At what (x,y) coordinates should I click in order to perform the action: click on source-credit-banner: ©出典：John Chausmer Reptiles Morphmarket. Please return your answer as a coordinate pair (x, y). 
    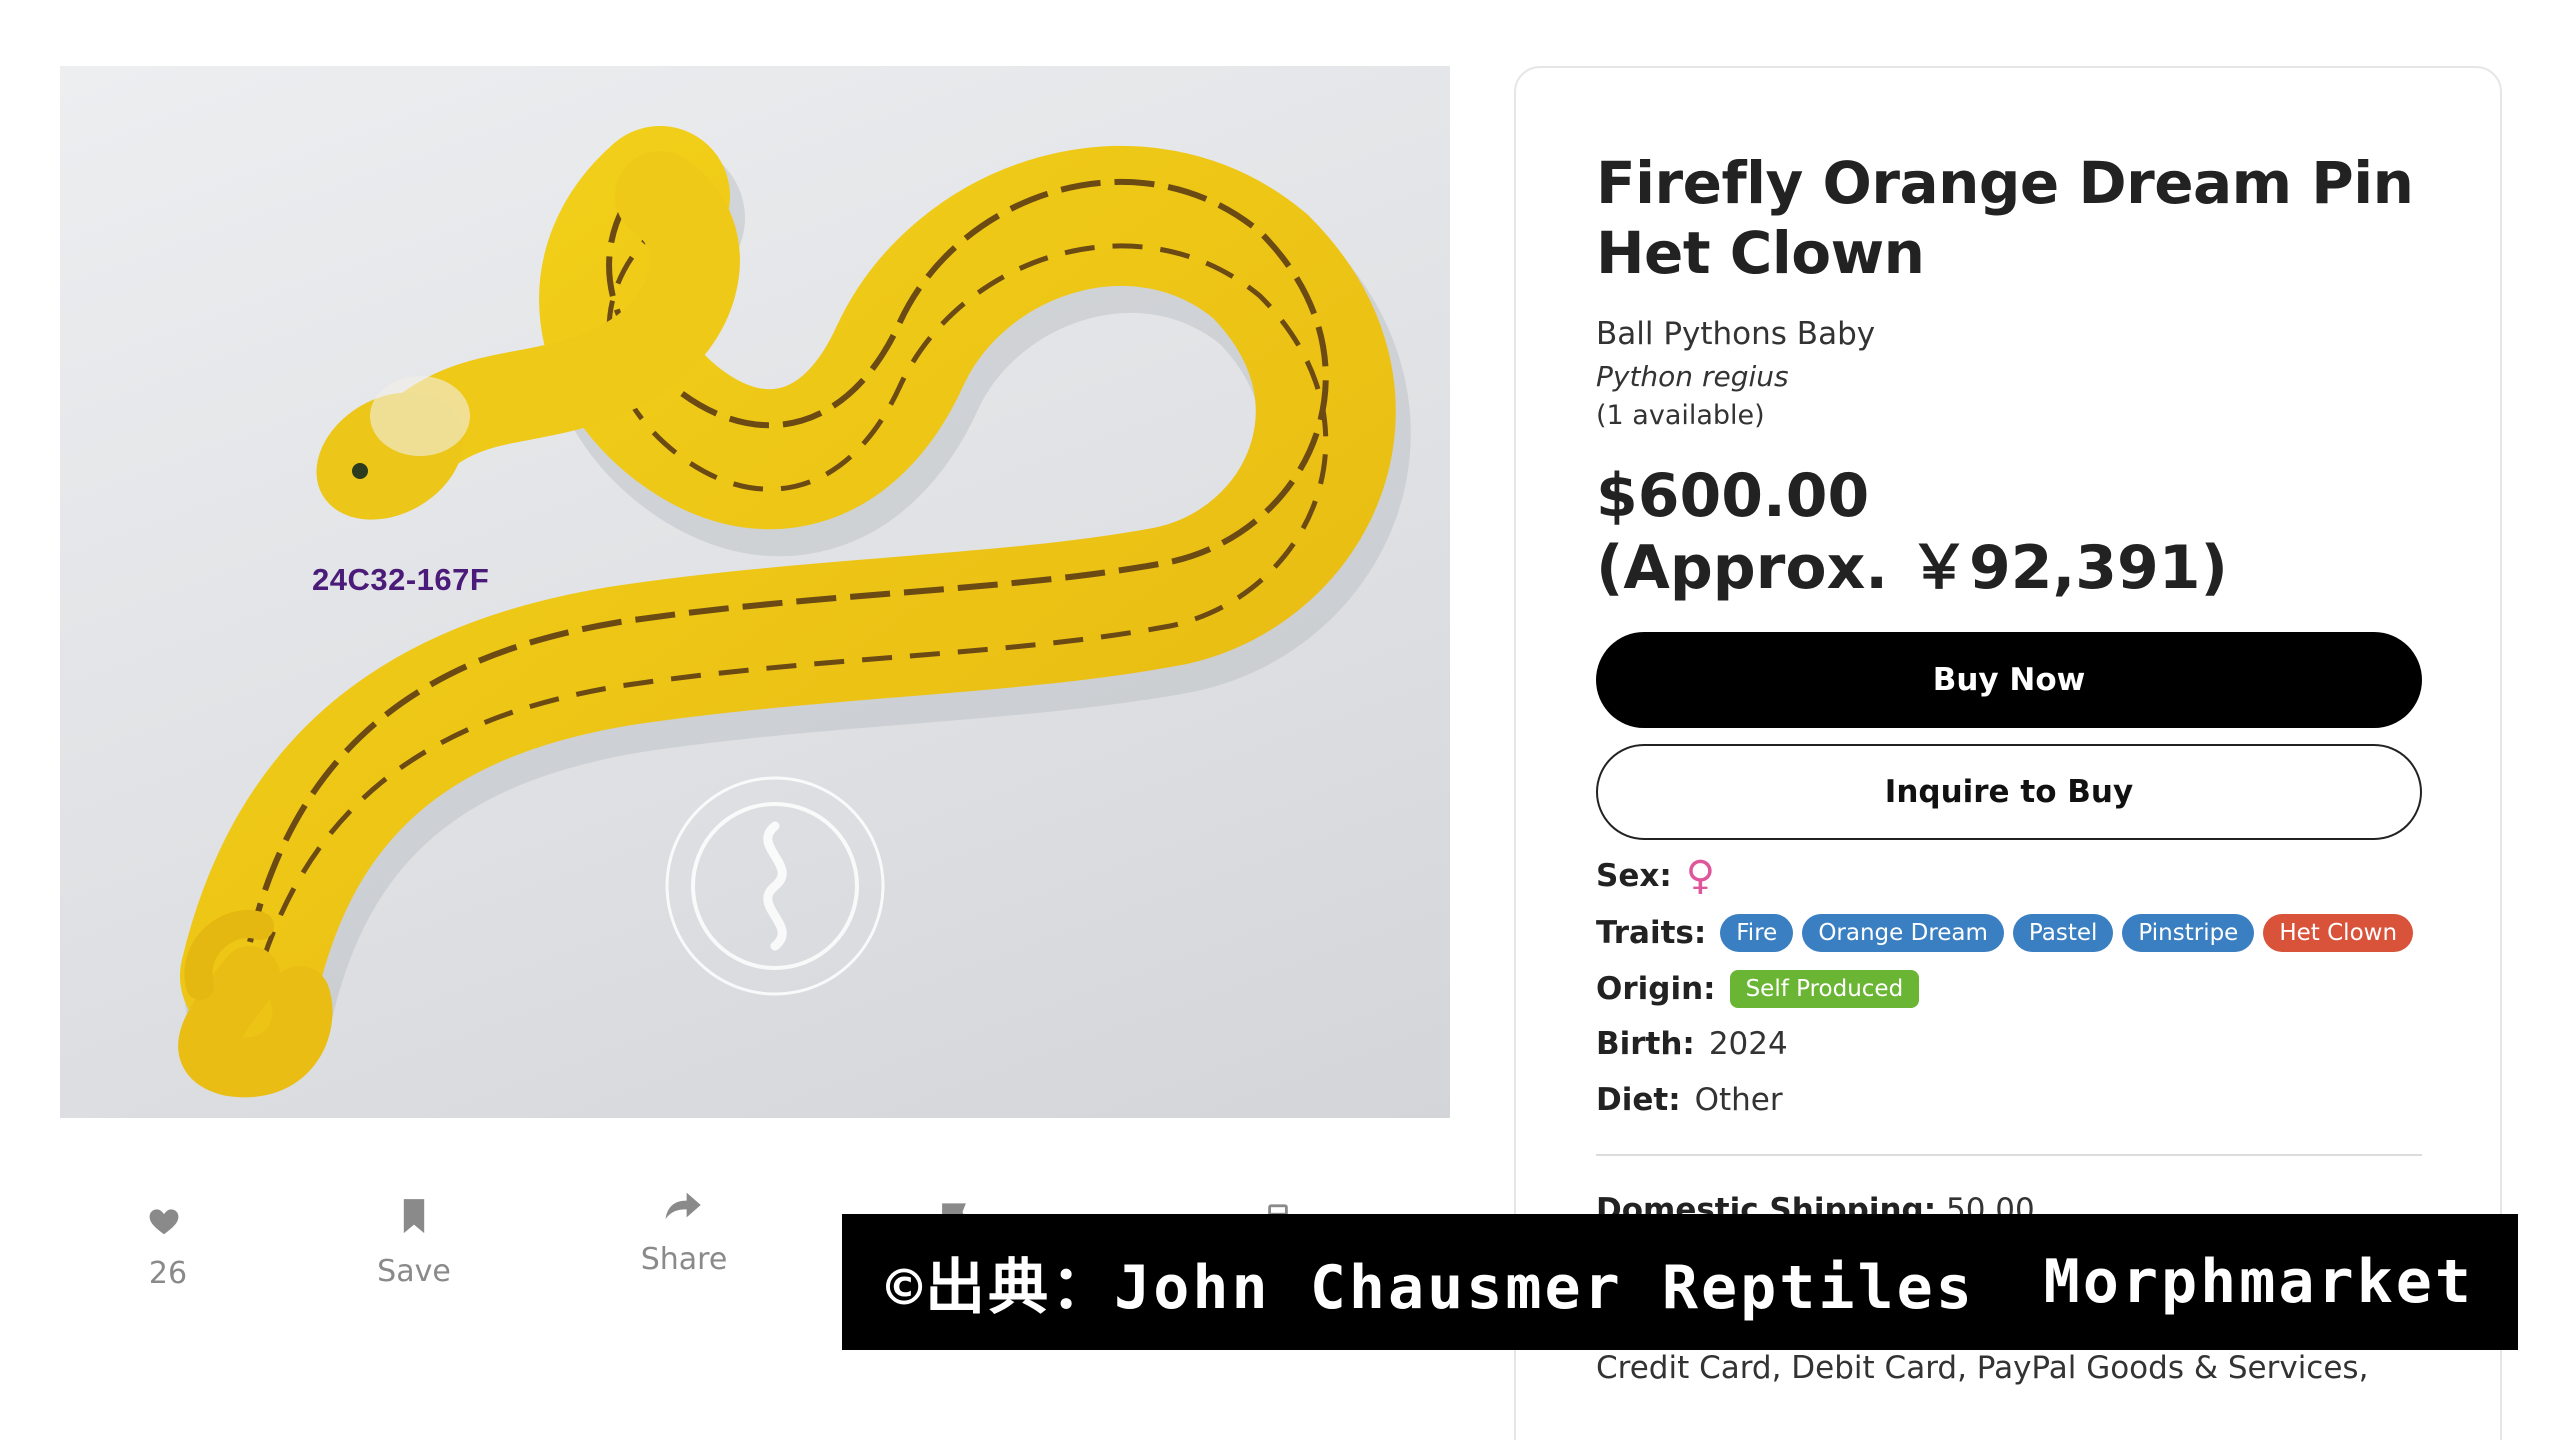
    Looking at the image, I should click on (1680, 1282).